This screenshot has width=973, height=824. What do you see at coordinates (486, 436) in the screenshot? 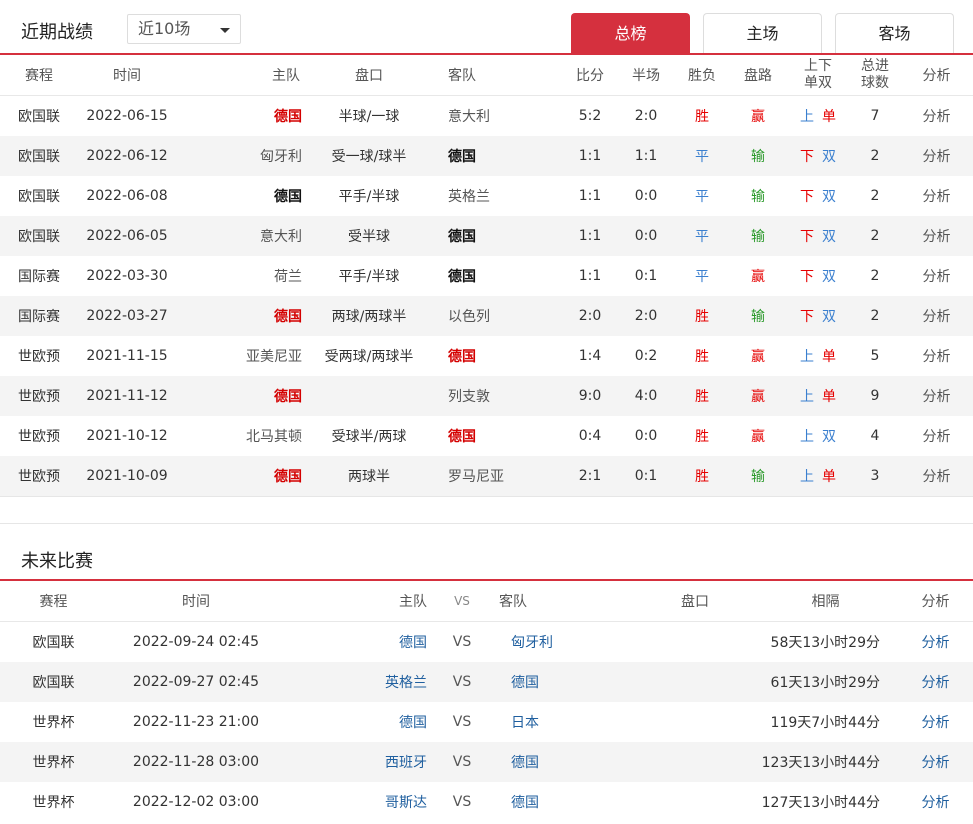
I see `table-row: 世欧预 2021-10-12 北马其顿 受球半/两球 德国 0:4 0:0 胜 赢 上双 4 分析` at bounding box center [486, 436].